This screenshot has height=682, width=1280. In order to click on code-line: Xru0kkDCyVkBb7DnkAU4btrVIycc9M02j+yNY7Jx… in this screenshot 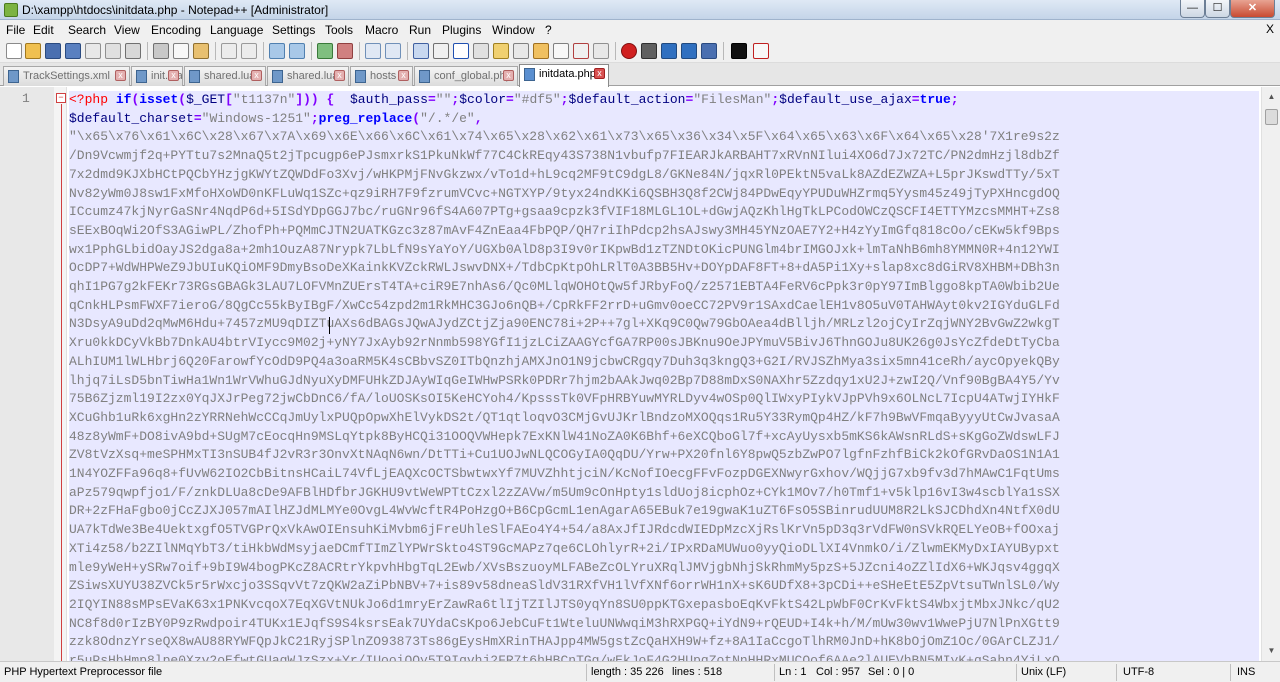, I will do `click(564, 343)`.